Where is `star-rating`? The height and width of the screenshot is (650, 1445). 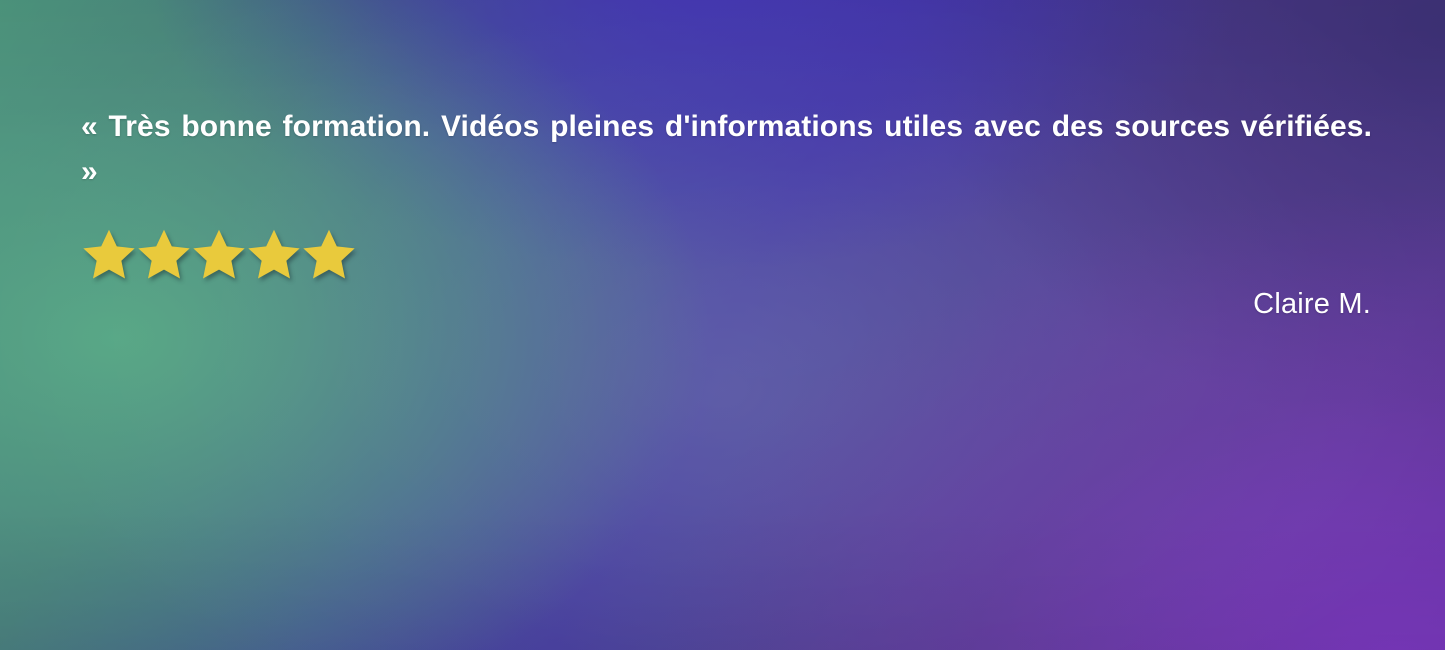 star-rating is located at coordinates (217, 254).